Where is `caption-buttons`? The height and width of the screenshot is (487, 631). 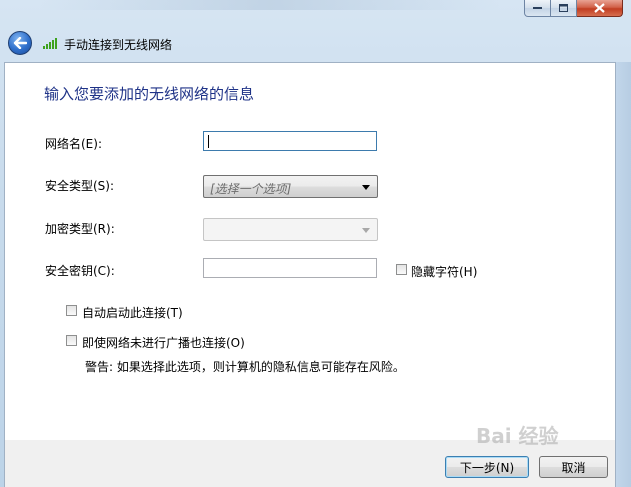
caption-buttons is located at coordinates (573, 8).